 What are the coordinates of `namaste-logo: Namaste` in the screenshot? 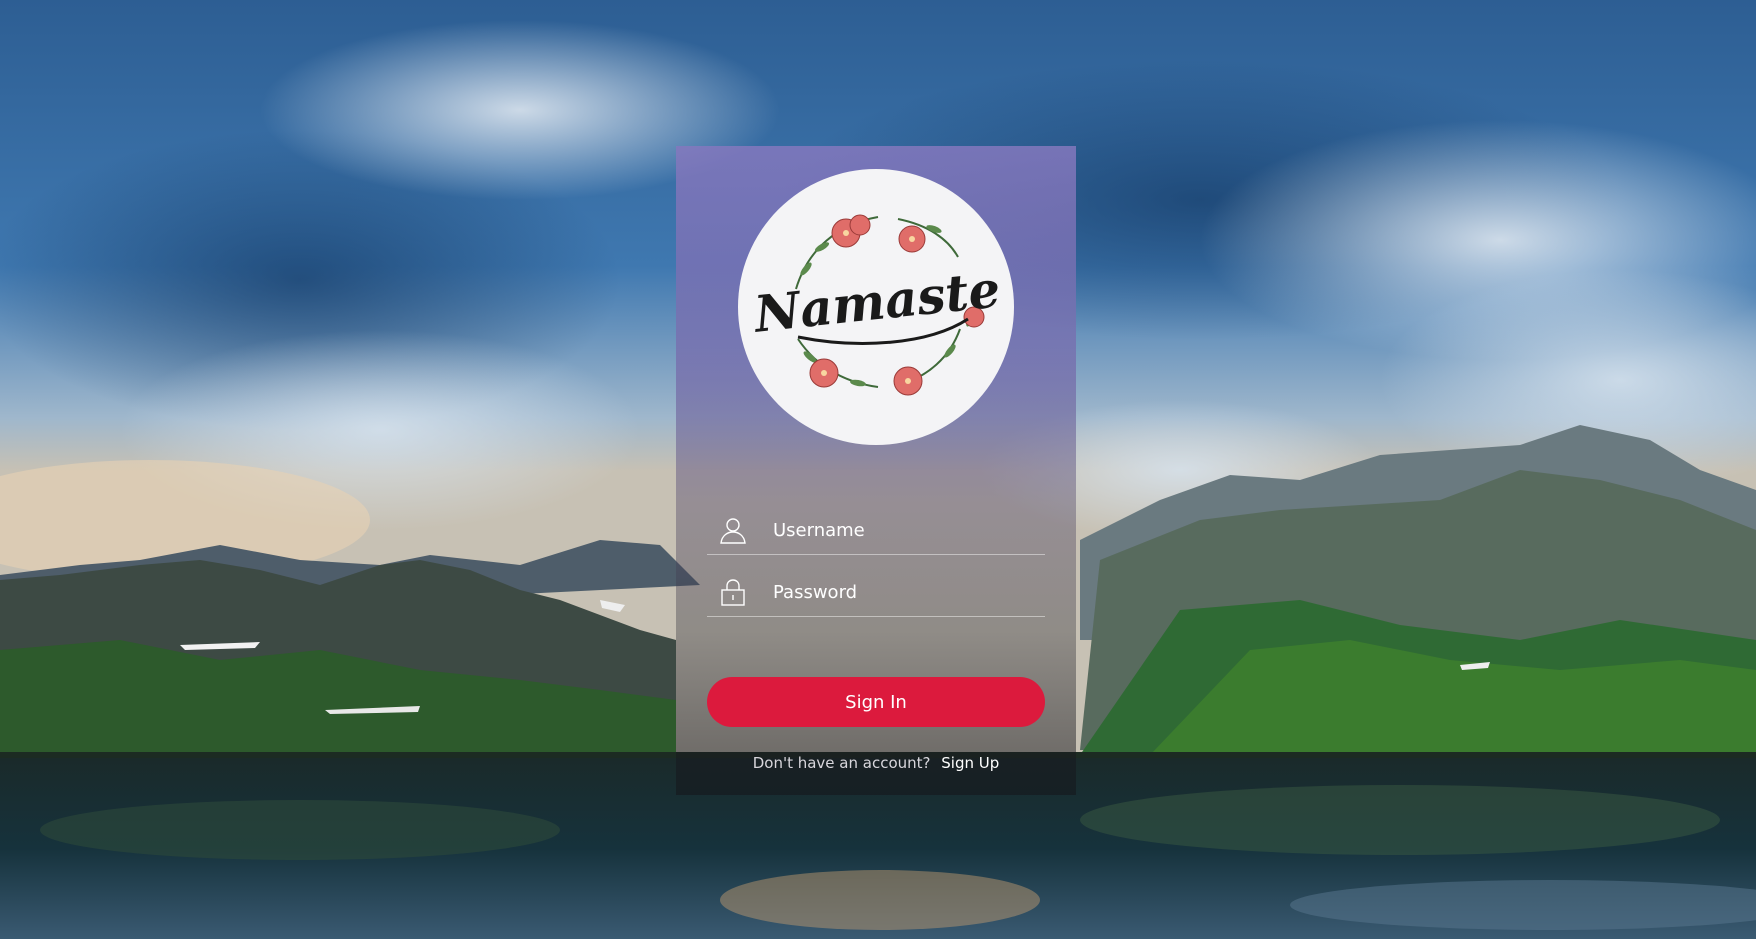 It's located at (876, 307).